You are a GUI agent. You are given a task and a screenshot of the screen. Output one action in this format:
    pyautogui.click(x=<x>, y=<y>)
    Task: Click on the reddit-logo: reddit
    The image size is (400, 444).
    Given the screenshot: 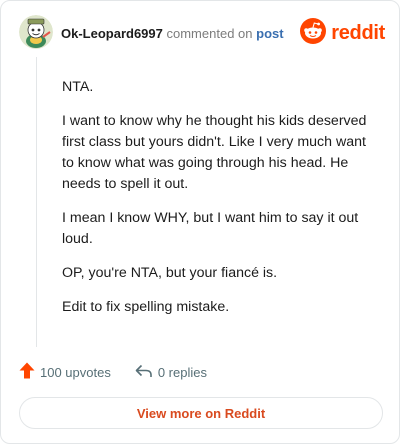 What is the action you would take?
    pyautogui.click(x=342, y=33)
    